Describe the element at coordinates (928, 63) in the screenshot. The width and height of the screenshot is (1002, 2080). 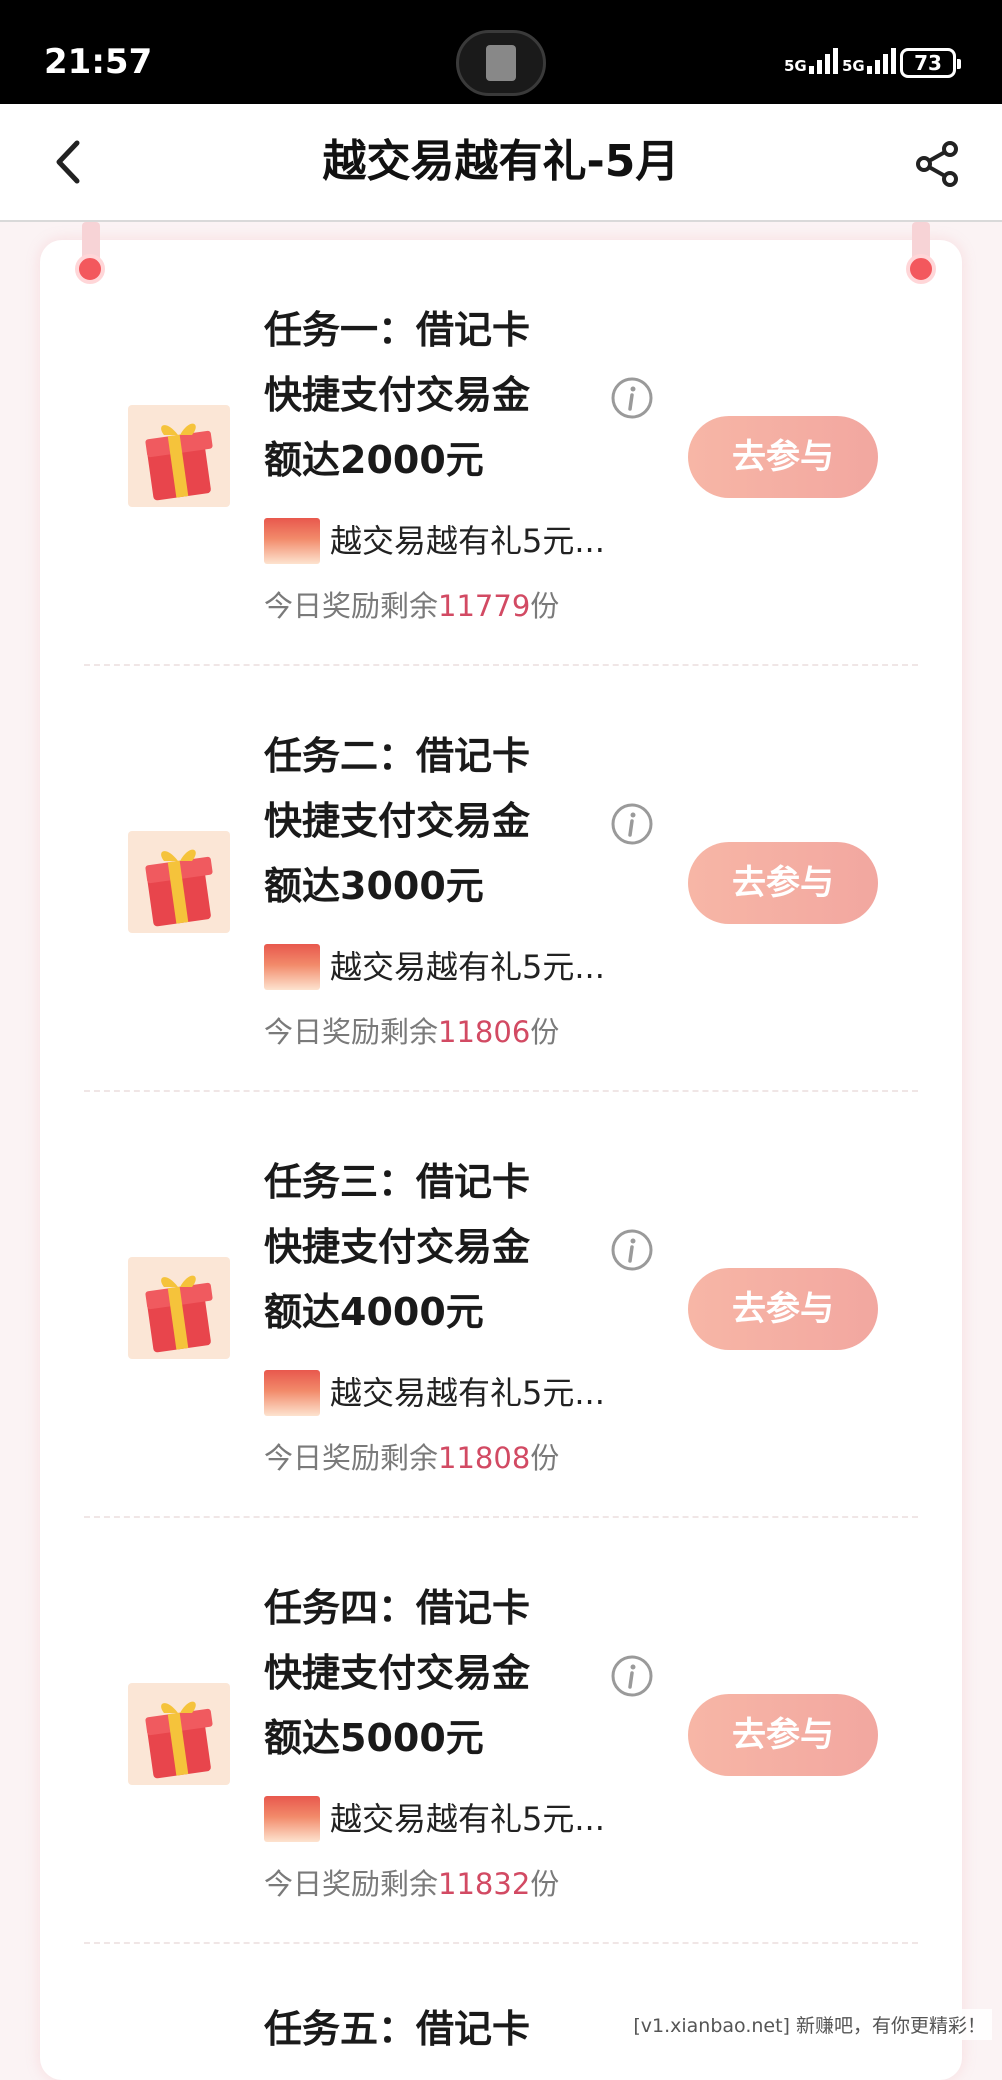
I see `battery-icon: 73` at that location.